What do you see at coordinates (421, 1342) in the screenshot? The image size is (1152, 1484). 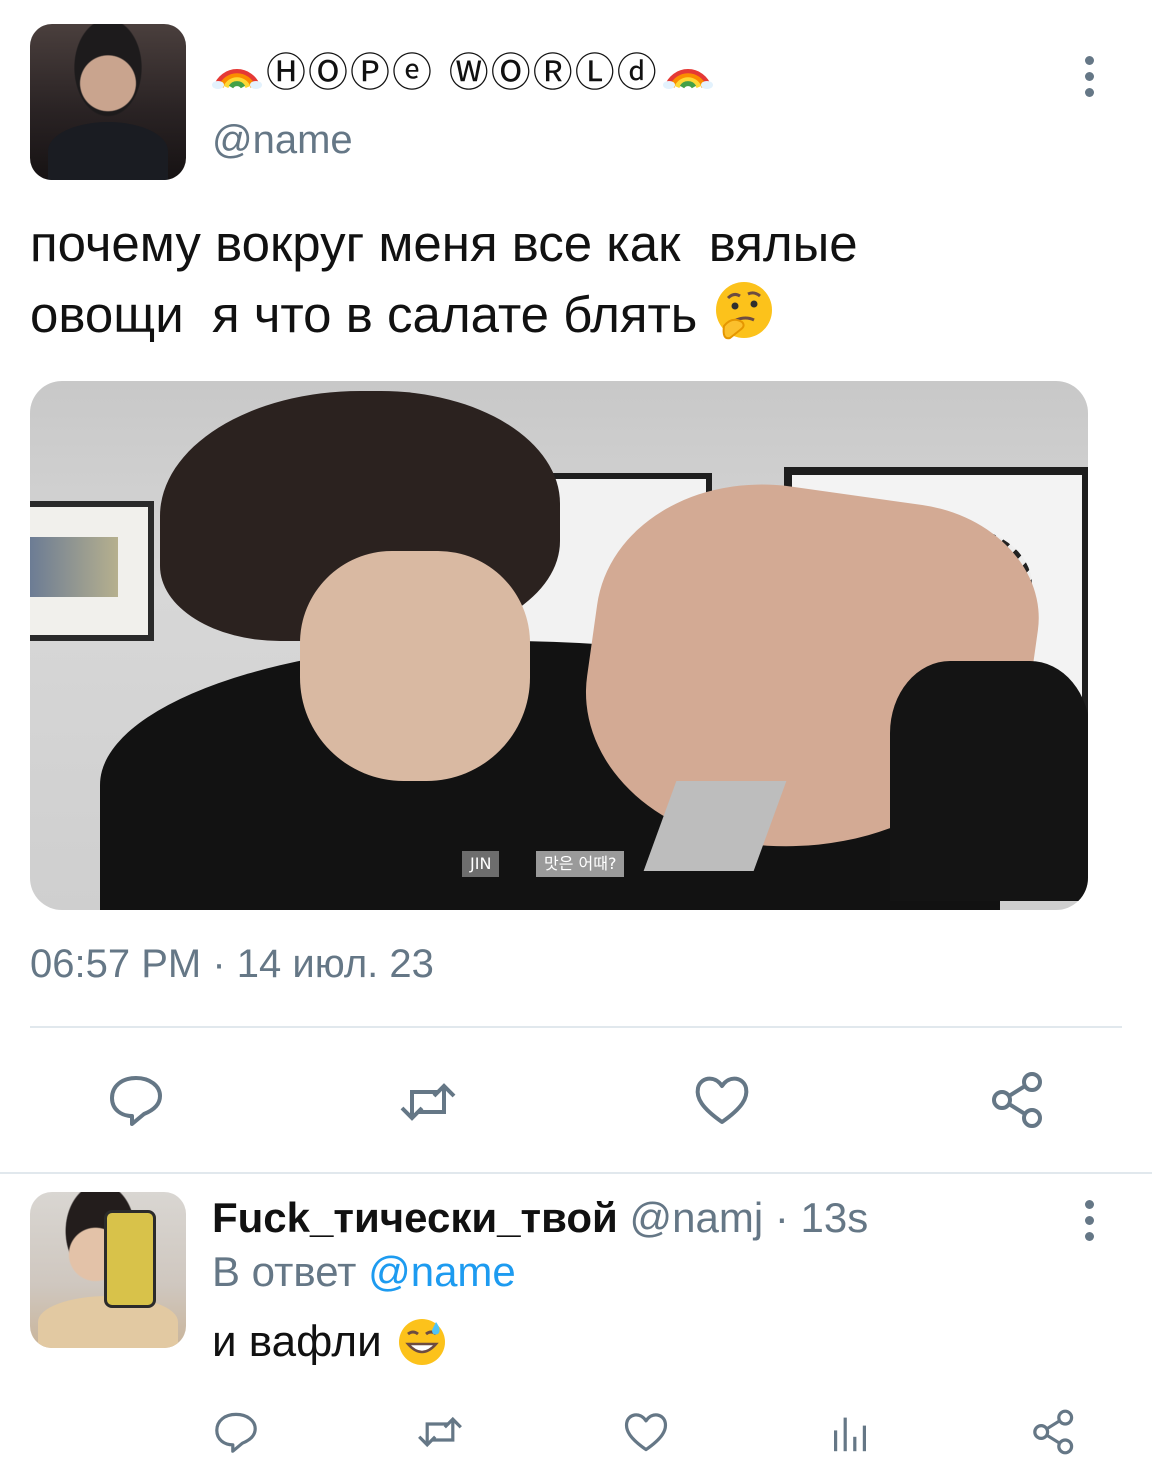 I see `grinning-sweat-face-icon` at bounding box center [421, 1342].